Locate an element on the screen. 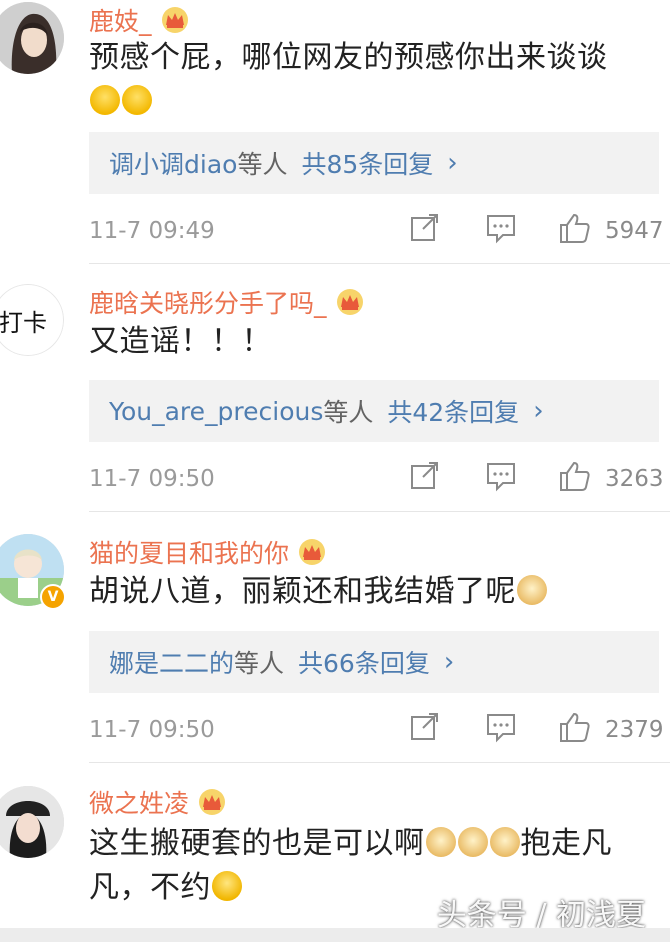  username: 猫的夏目和我的你 is located at coordinates (208, 552).